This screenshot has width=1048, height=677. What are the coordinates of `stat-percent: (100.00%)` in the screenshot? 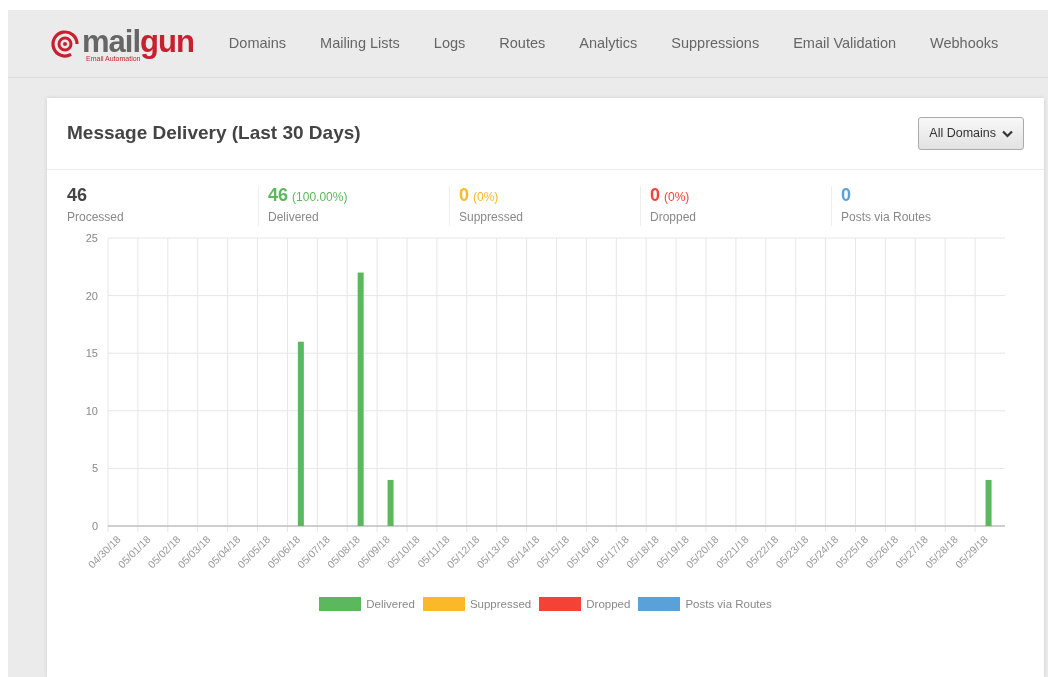 It's located at (320, 197).